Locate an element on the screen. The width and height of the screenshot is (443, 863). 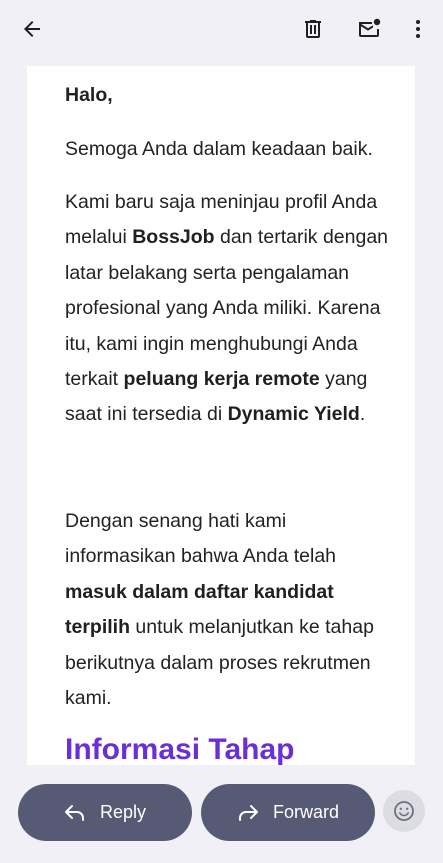
top-app-bar is located at coordinates (221, 30).